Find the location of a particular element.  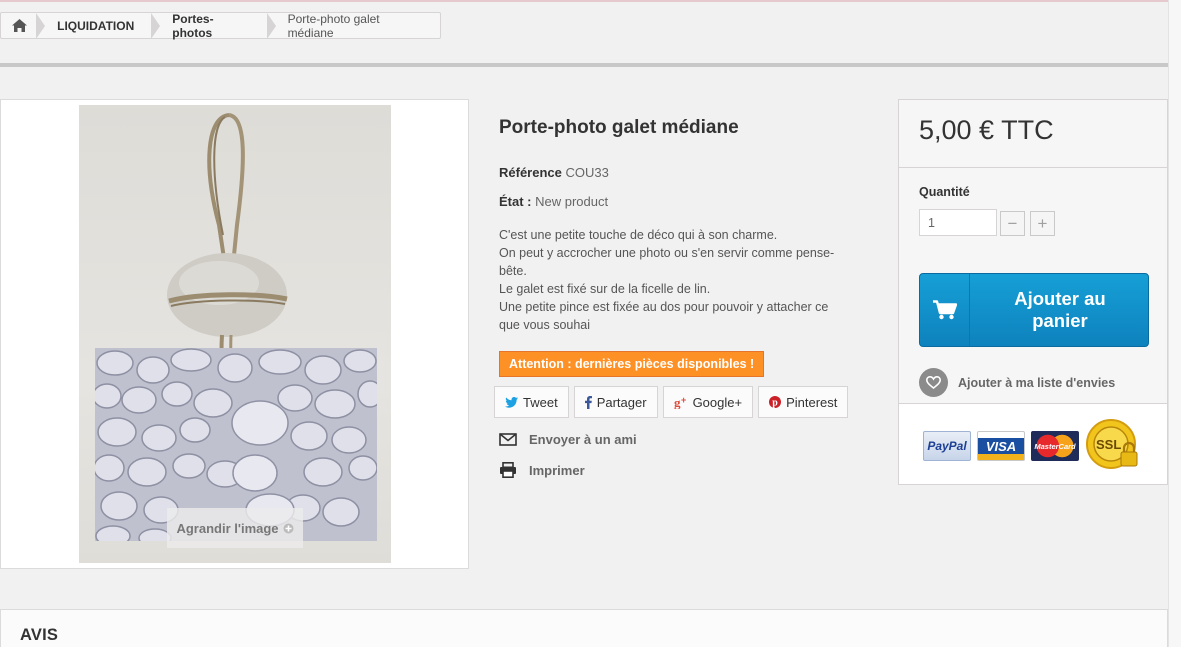

cart-area: Quantité − + Ajouter au panier is located at coordinates (1033, 286).